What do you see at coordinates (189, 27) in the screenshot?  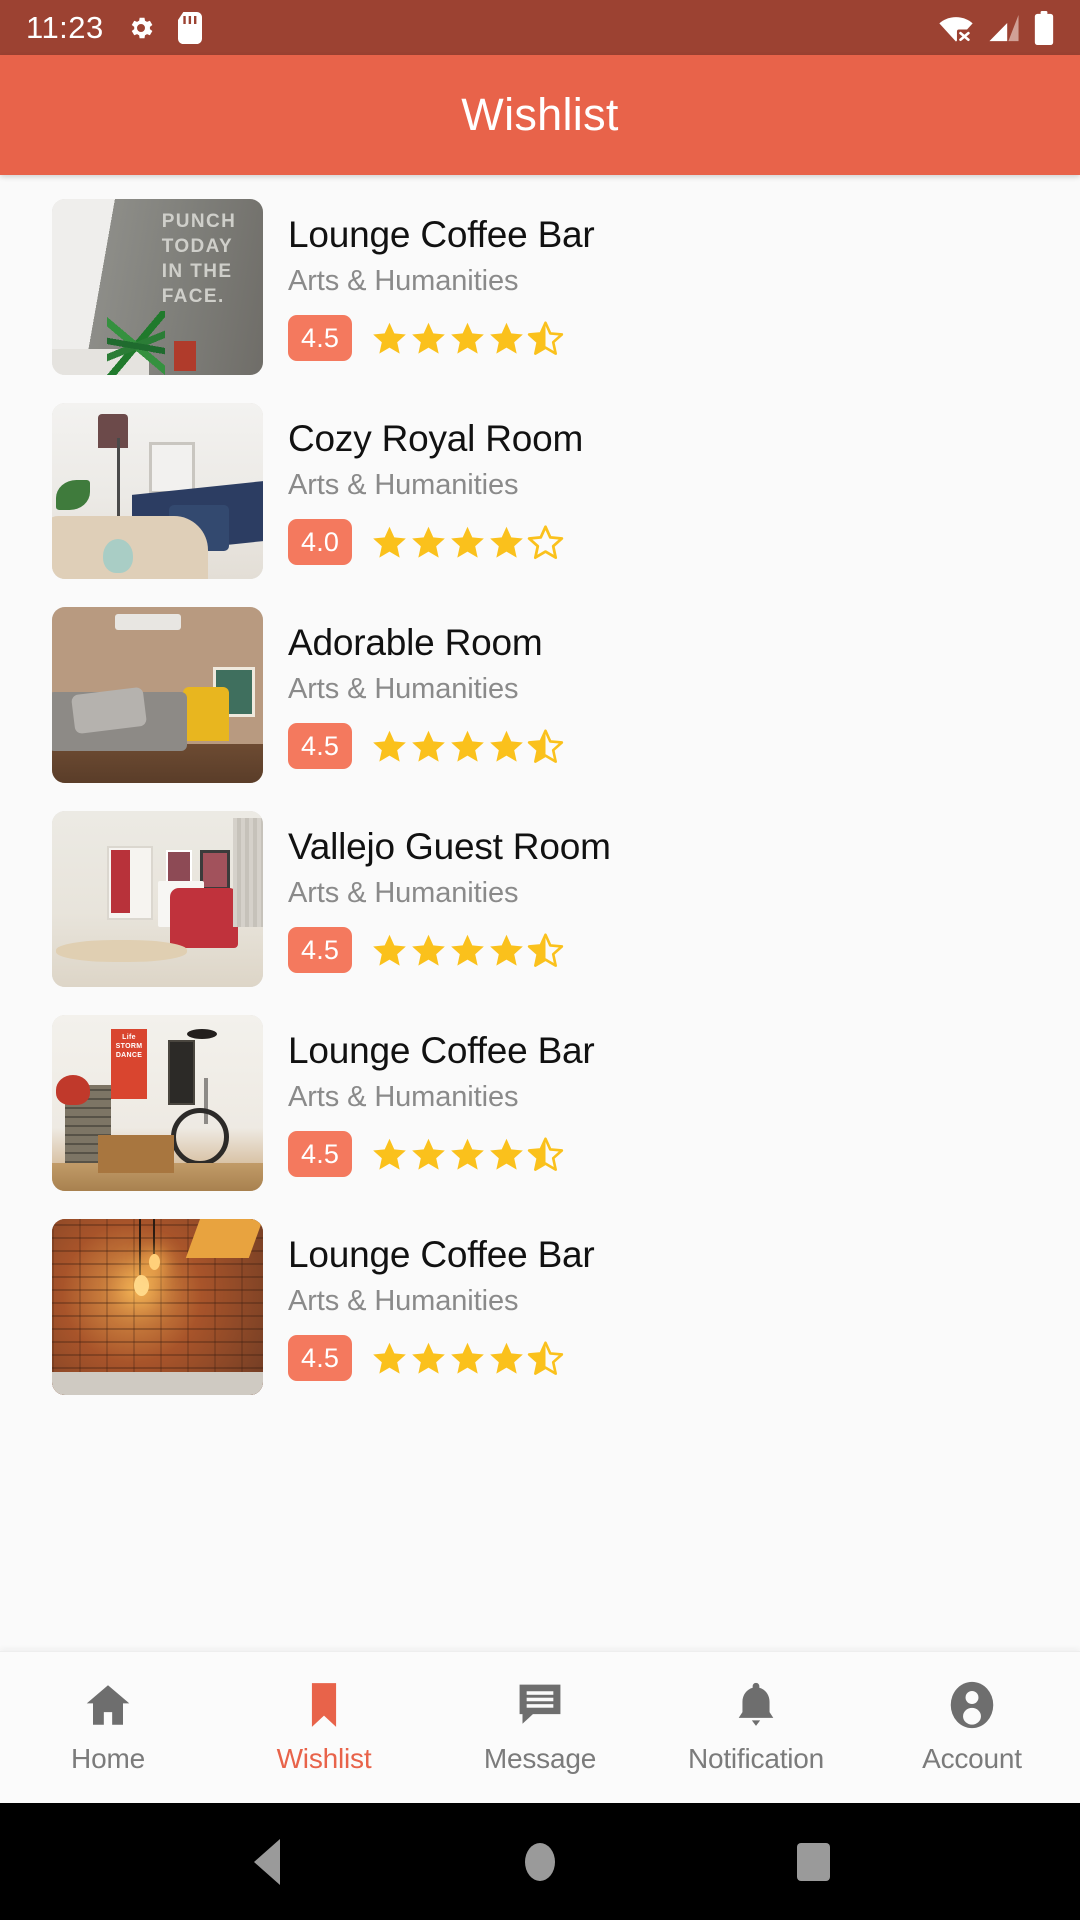 I see `sd-card-icon` at bounding box center [189, 27].